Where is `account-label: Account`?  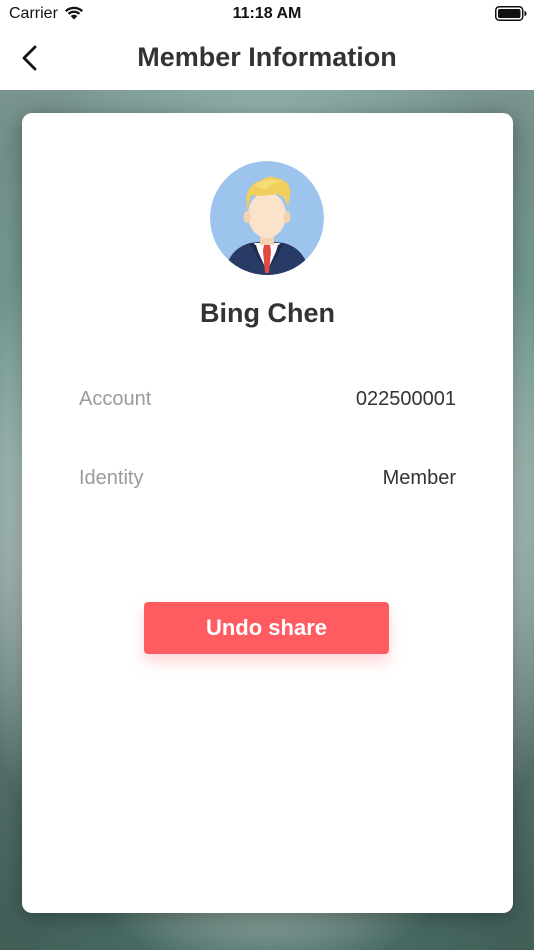
account-label: Account is located at coordinates (115, 399).